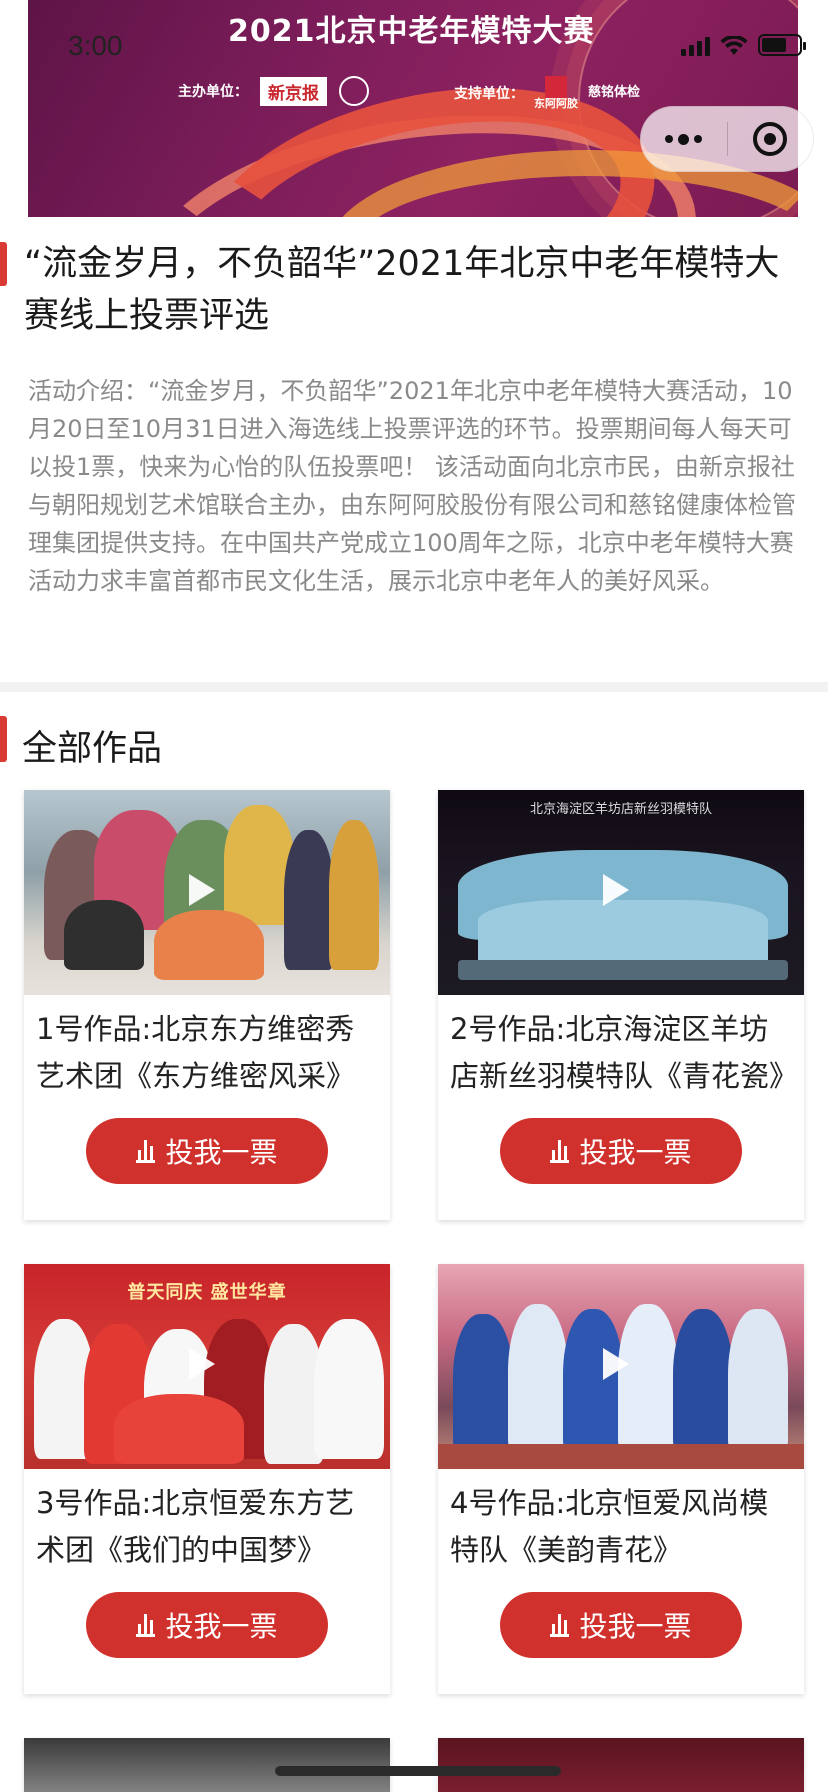 This screenshot has width=828, height=1792. What do you see at coordinates (207, 1479) in the screenshot?
I see `work-card-3: 普天同庆 盛世华章 3号作品:北京恒爱东方艺术团《我们的中国梦》 投我一票` at bounding box center [207, 1479].